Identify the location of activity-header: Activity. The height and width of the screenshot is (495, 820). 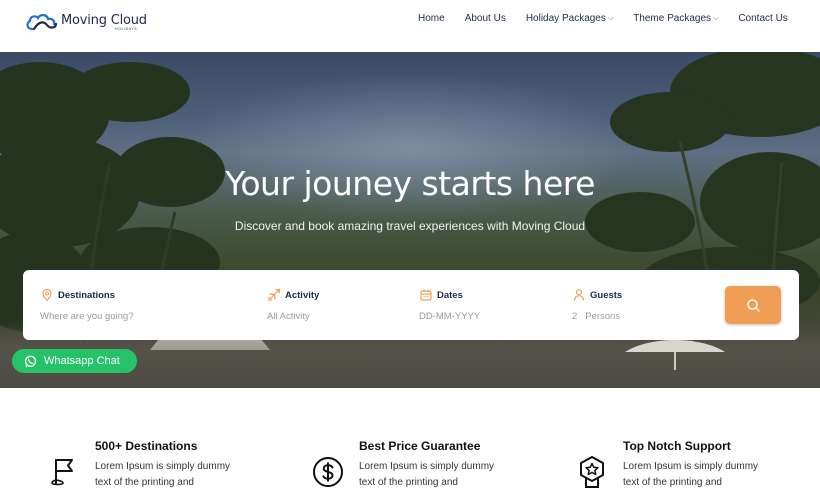
(293, 295).